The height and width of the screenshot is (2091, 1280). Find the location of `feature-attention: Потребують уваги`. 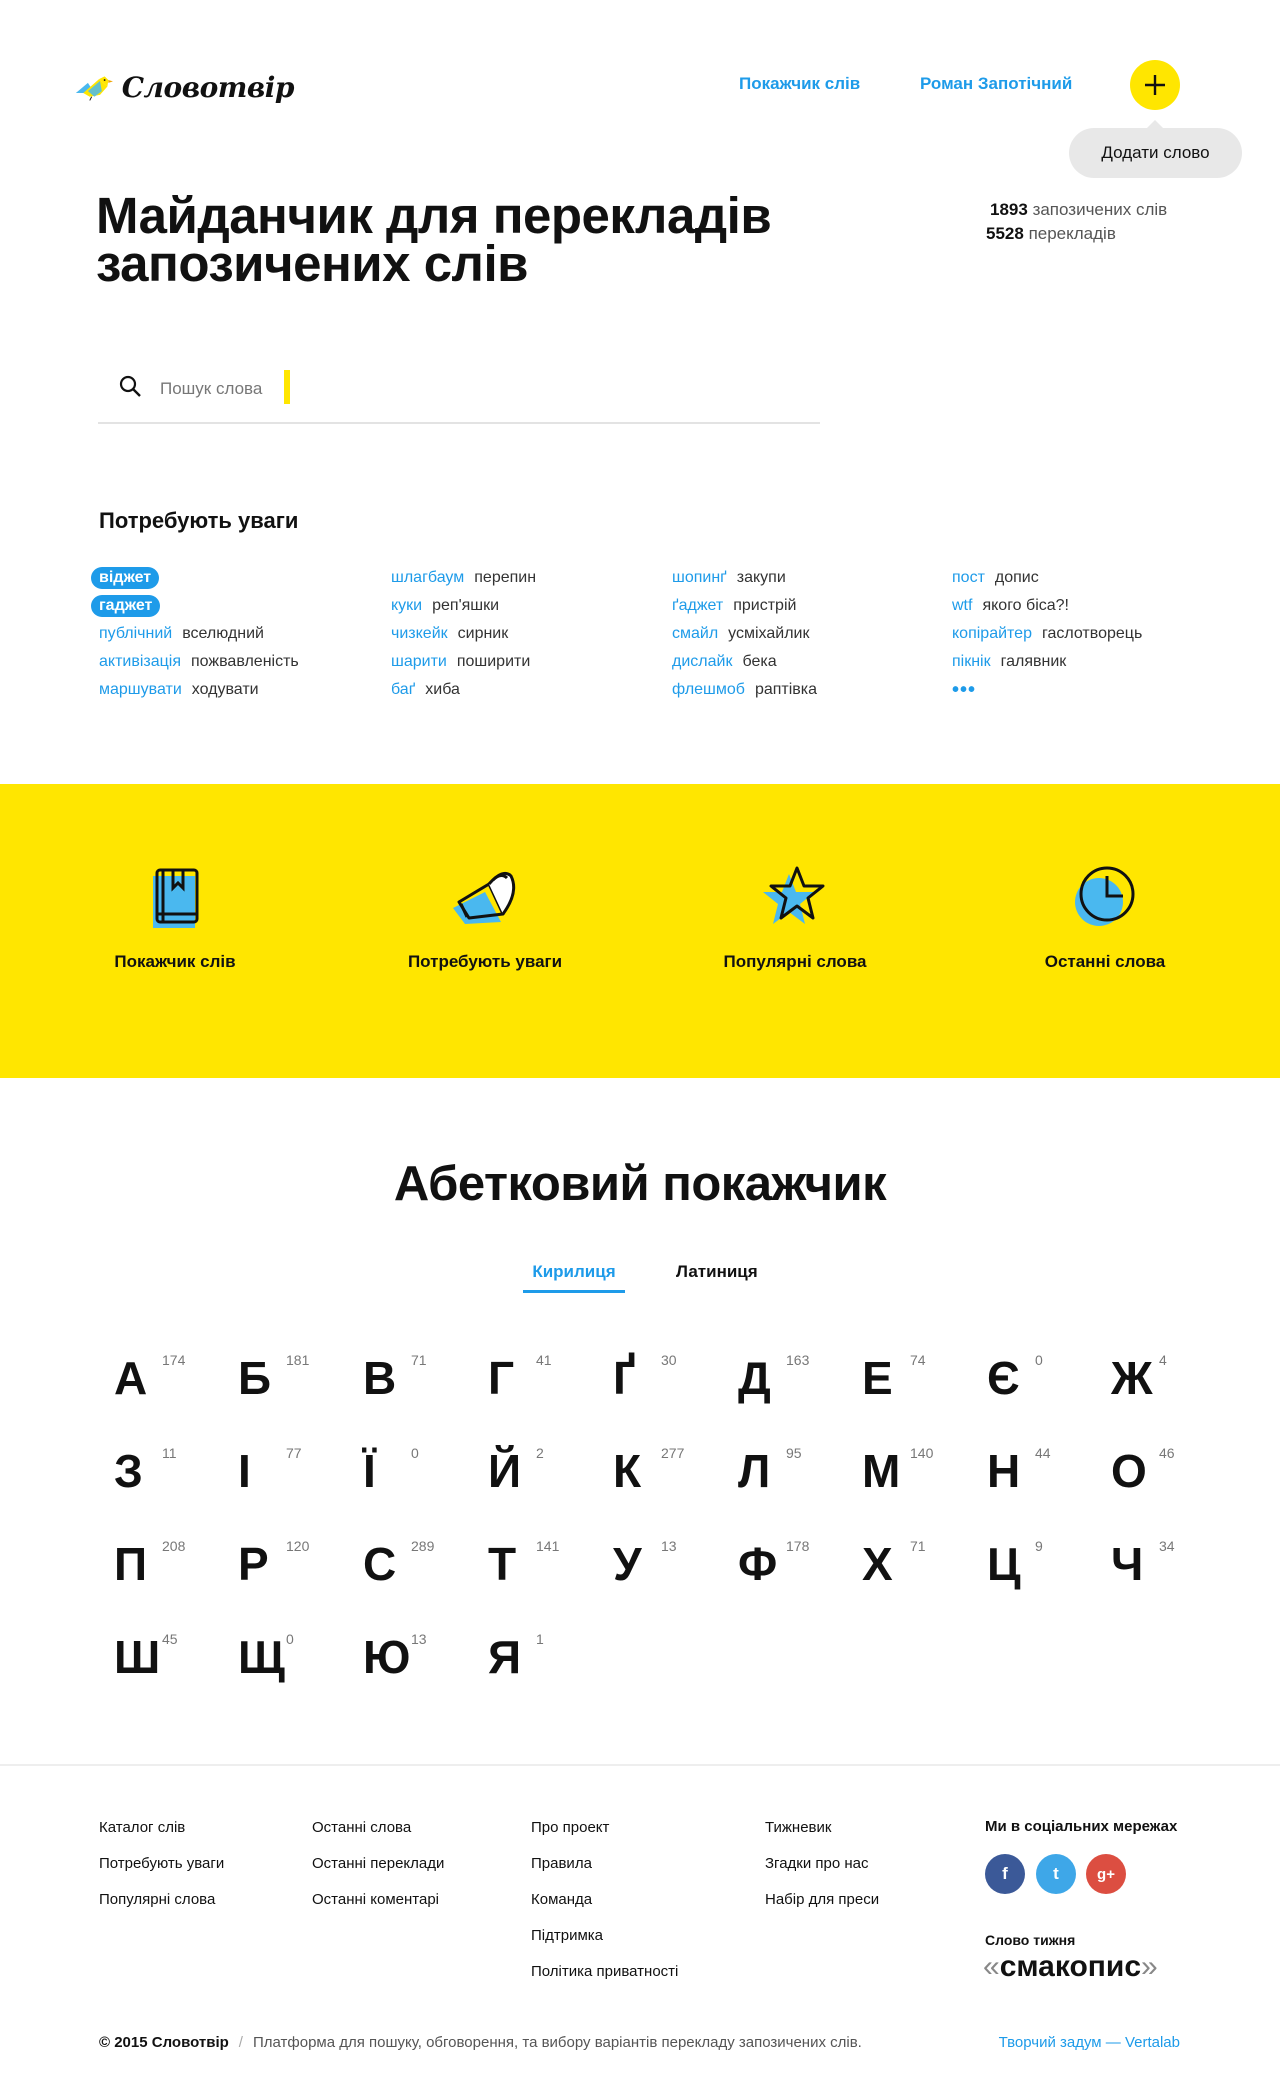

feature-attention: Потребують уваги is located at coordinates (485, 917).